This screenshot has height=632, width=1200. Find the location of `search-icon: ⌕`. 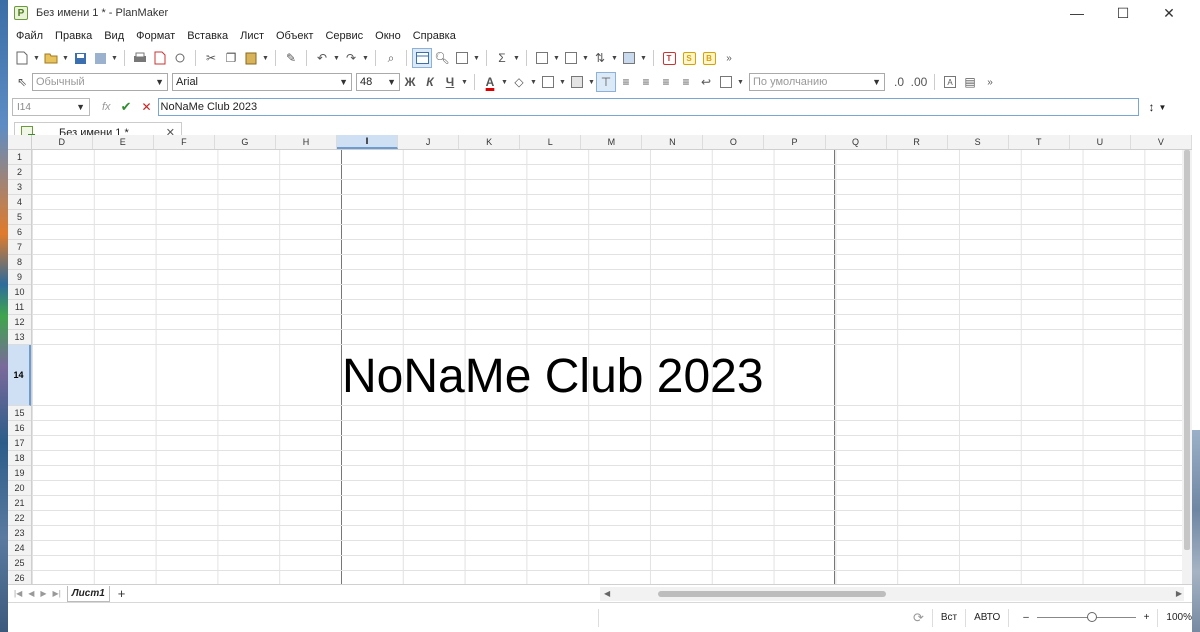

search-icon: ⌕ is located at coordinates (391, 58).